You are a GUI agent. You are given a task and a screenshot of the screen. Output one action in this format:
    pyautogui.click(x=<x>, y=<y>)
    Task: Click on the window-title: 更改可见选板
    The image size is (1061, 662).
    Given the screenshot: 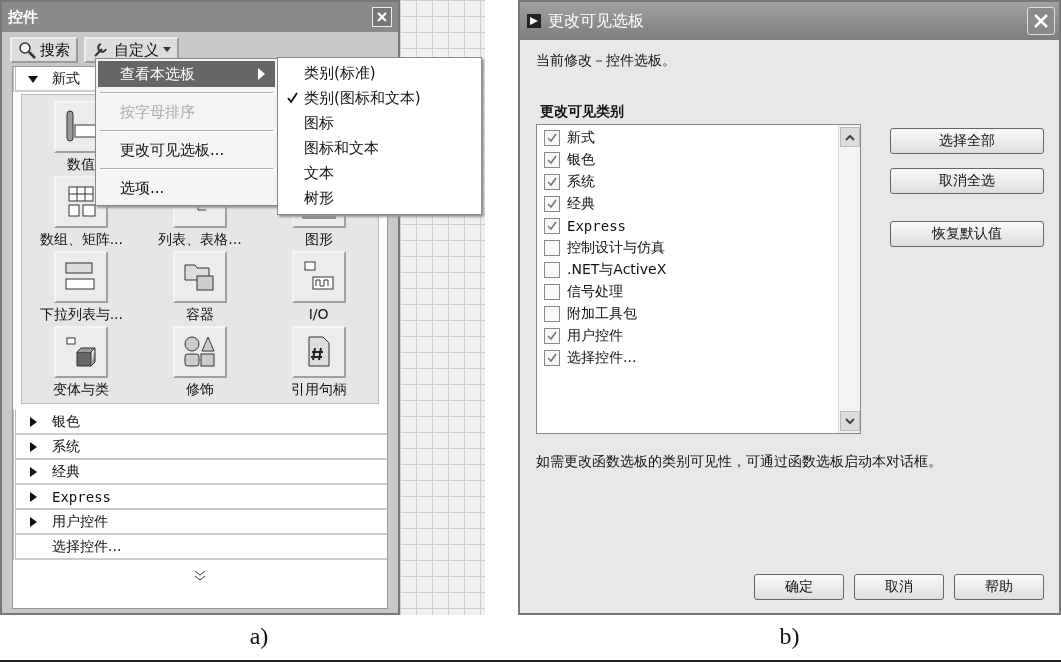 What is the action you would take?
    pyautogui.click(x=596, y=21)
    